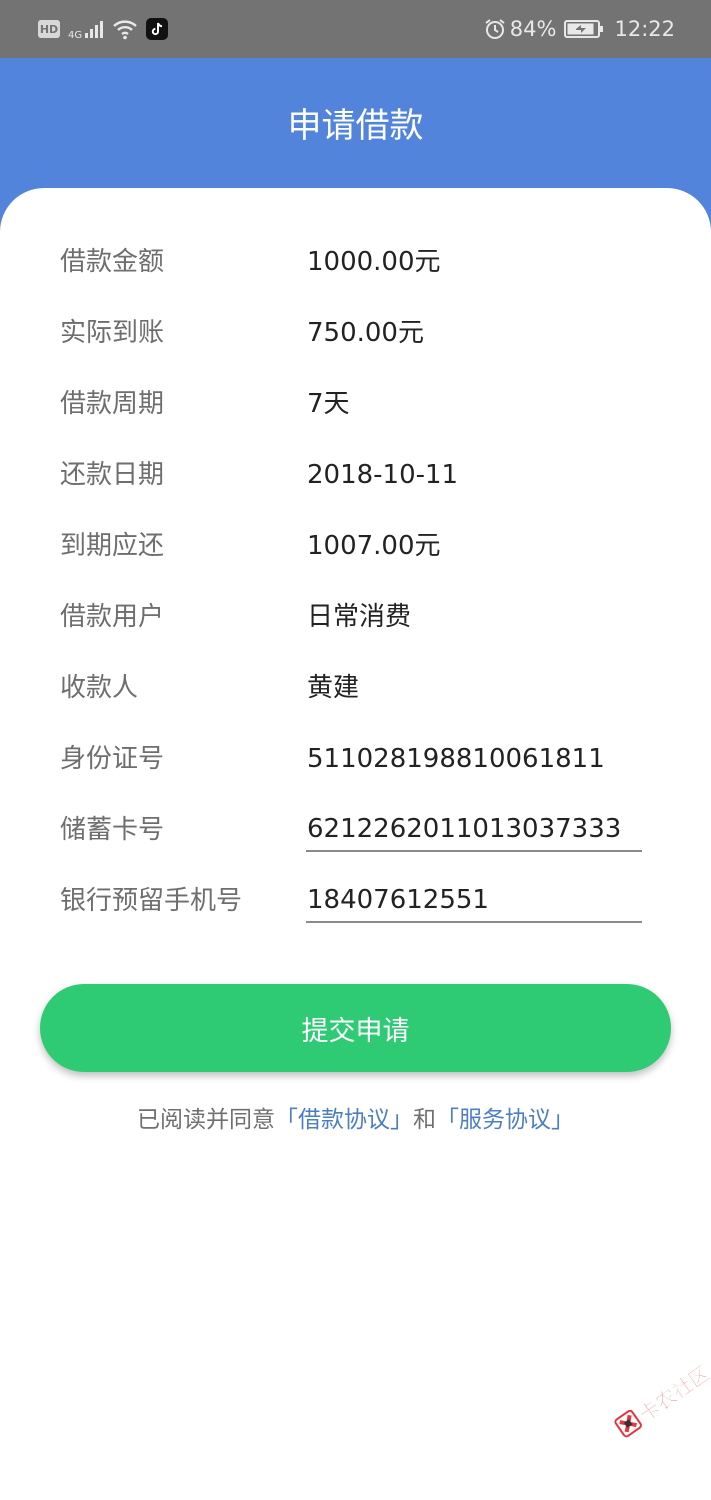  What do you see at coordinates (125, 30) in the screenshot?
I see `wifi-icon` at bounding box center [125, 30].